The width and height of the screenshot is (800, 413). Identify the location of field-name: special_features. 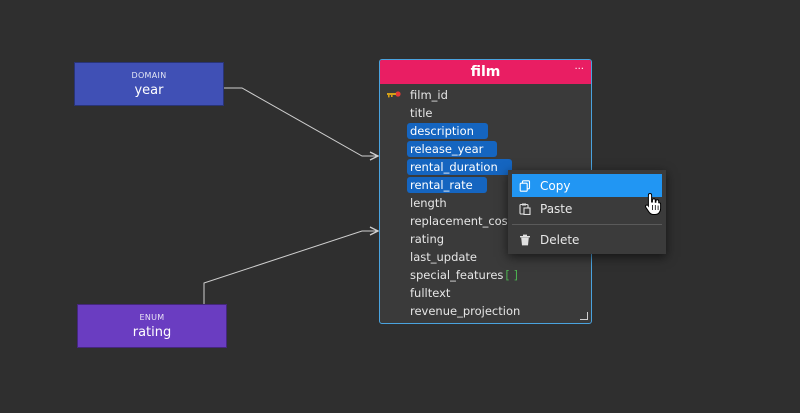
(457, 275).